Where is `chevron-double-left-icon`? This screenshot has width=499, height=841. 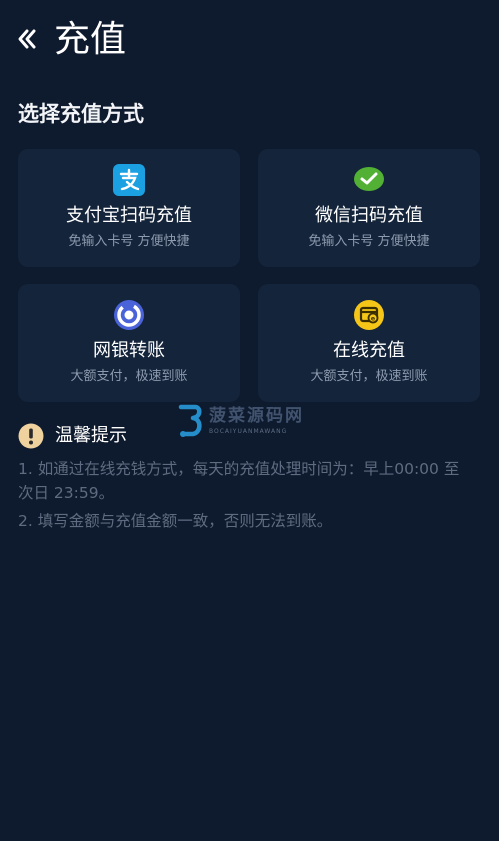
chevron-double-left-icon is located at coordinates (27, 39).